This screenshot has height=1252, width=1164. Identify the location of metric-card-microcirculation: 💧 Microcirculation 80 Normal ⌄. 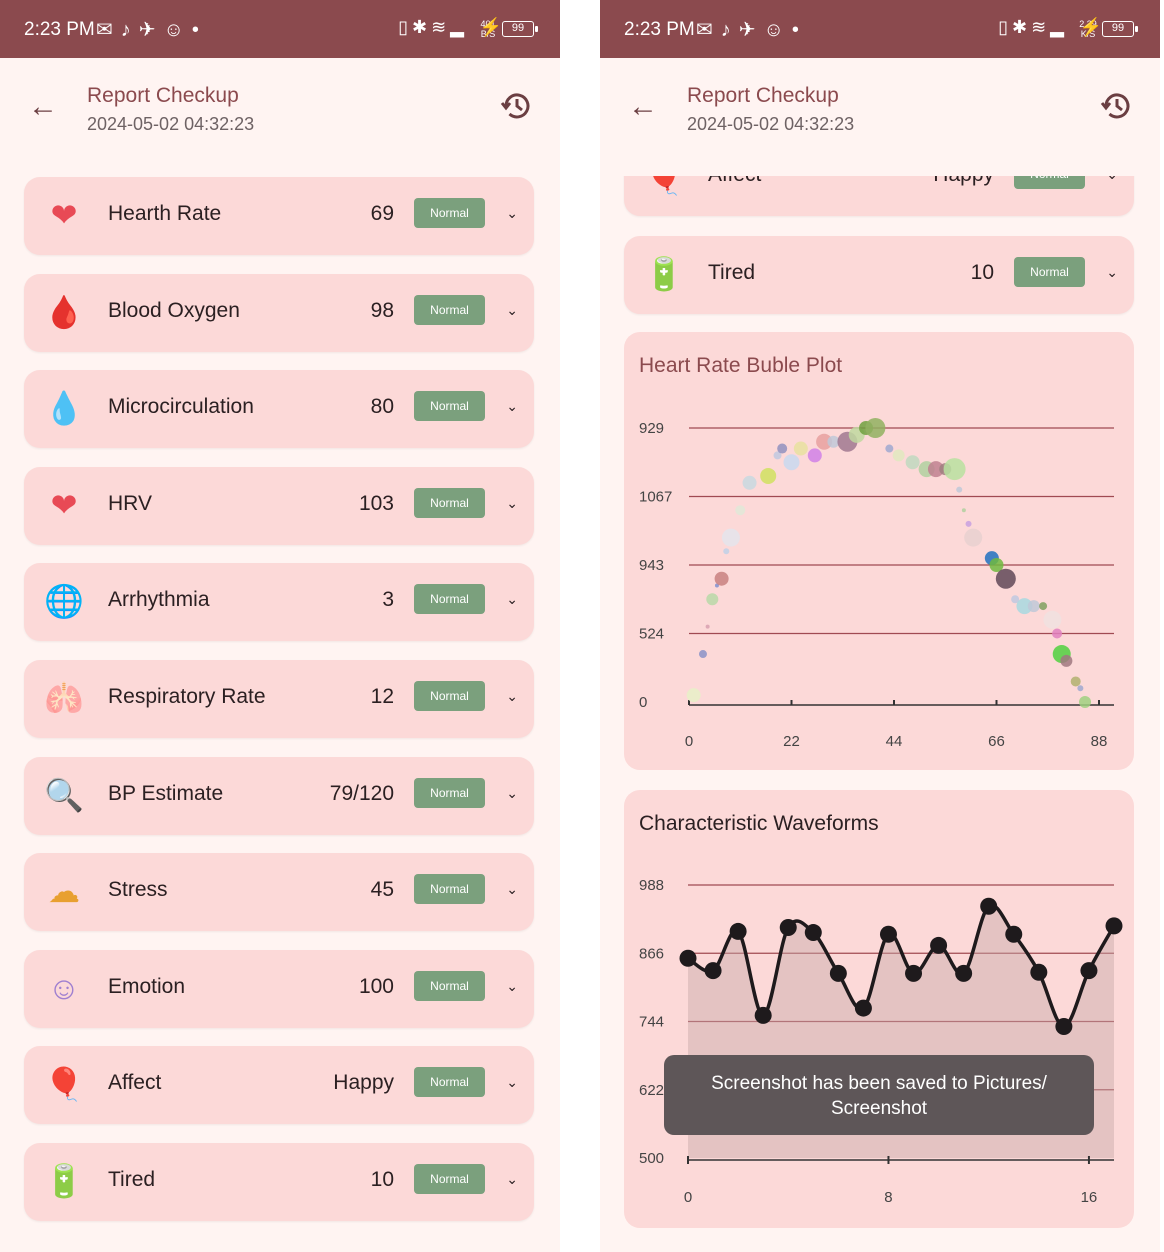
(279, 409).